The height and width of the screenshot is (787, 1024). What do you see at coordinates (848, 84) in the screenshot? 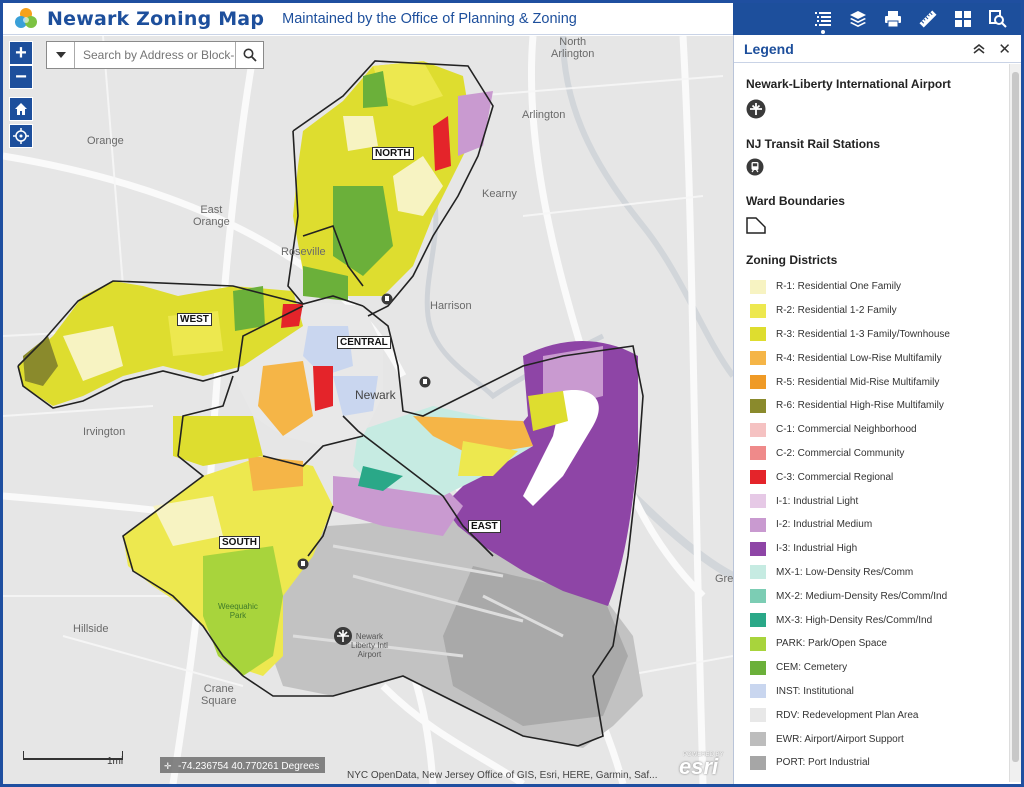
I see `legend-layer-airport: Newark-Liberty International Airport` at bounding box center [848, 84].